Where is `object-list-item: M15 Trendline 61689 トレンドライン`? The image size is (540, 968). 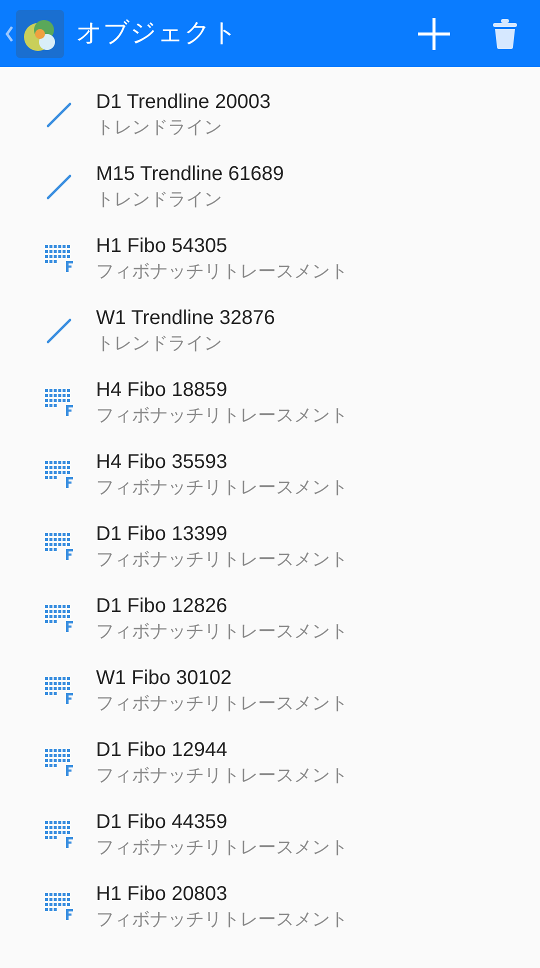 object-list-item: M15 Trendline 61689 トレンドライン is located at coordinates (270, 187).